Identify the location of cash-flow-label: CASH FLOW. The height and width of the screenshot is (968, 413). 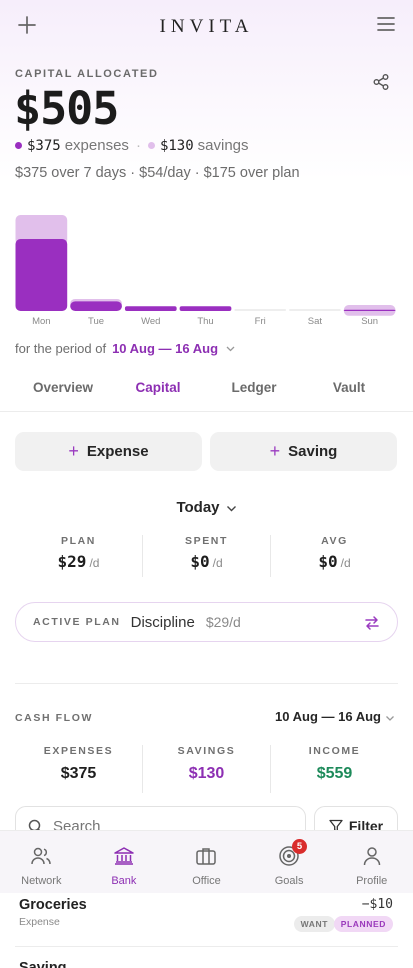
(54, 718).